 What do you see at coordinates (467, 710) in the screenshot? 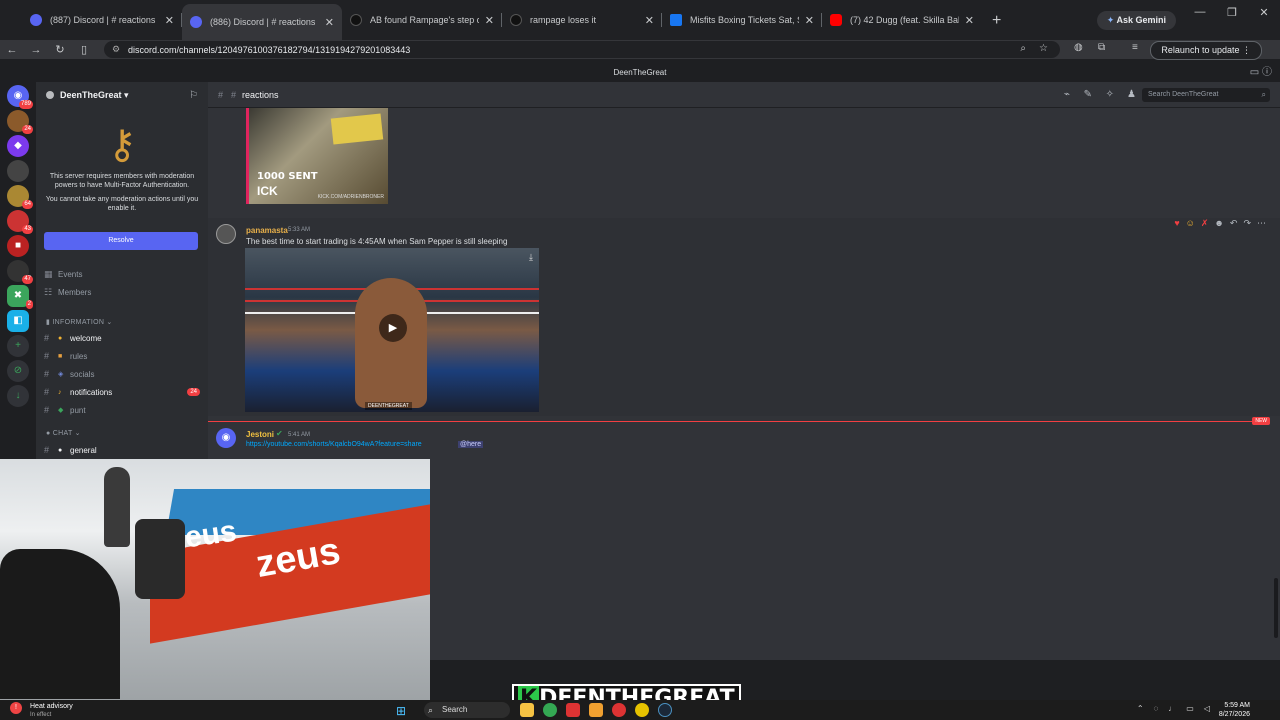
I see `taskbar-search: ⌕ Search` at bounding box center [467, 710].